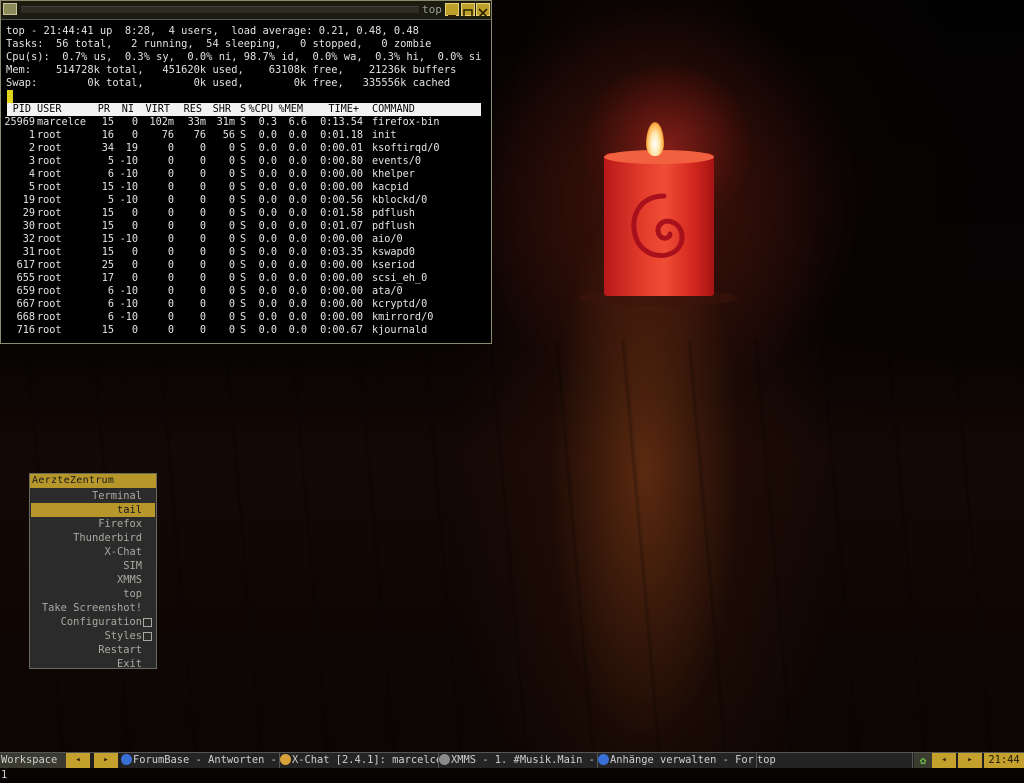  What do you see at coordinates (129, 664) in the screenshot?
I see `menu-item: Exit` at bounding box center [129, 664].